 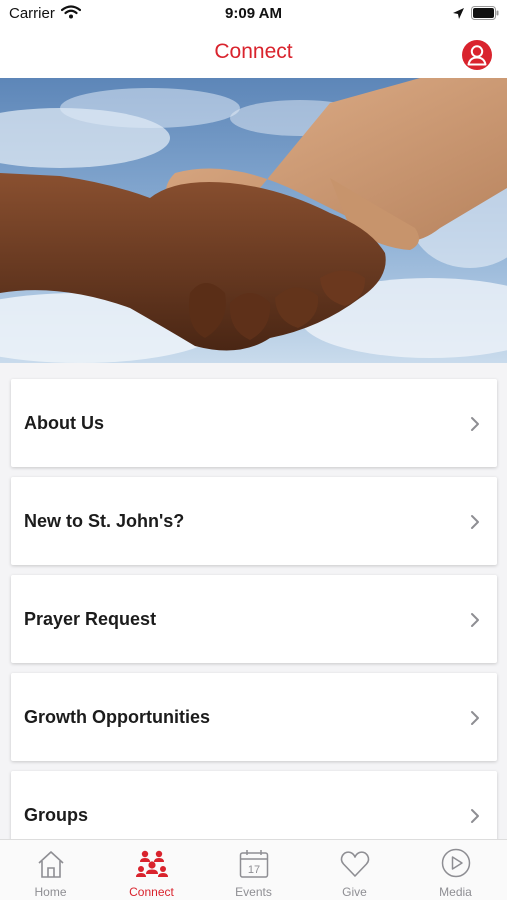 I want to click on tab-label: Home, so click(x=50, y=892).